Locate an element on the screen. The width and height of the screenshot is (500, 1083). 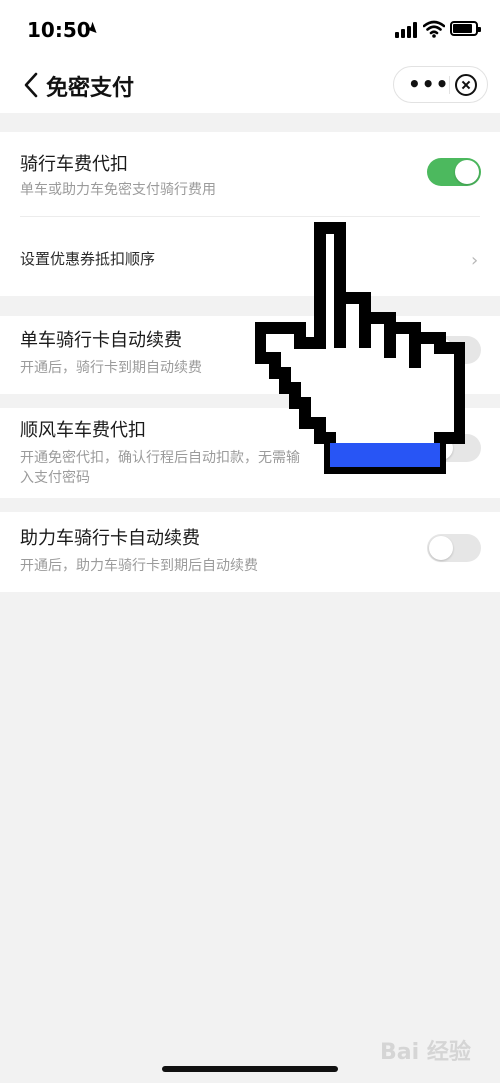
nav-bar: 免密支付 ••• is located at coordinates (250, 85).